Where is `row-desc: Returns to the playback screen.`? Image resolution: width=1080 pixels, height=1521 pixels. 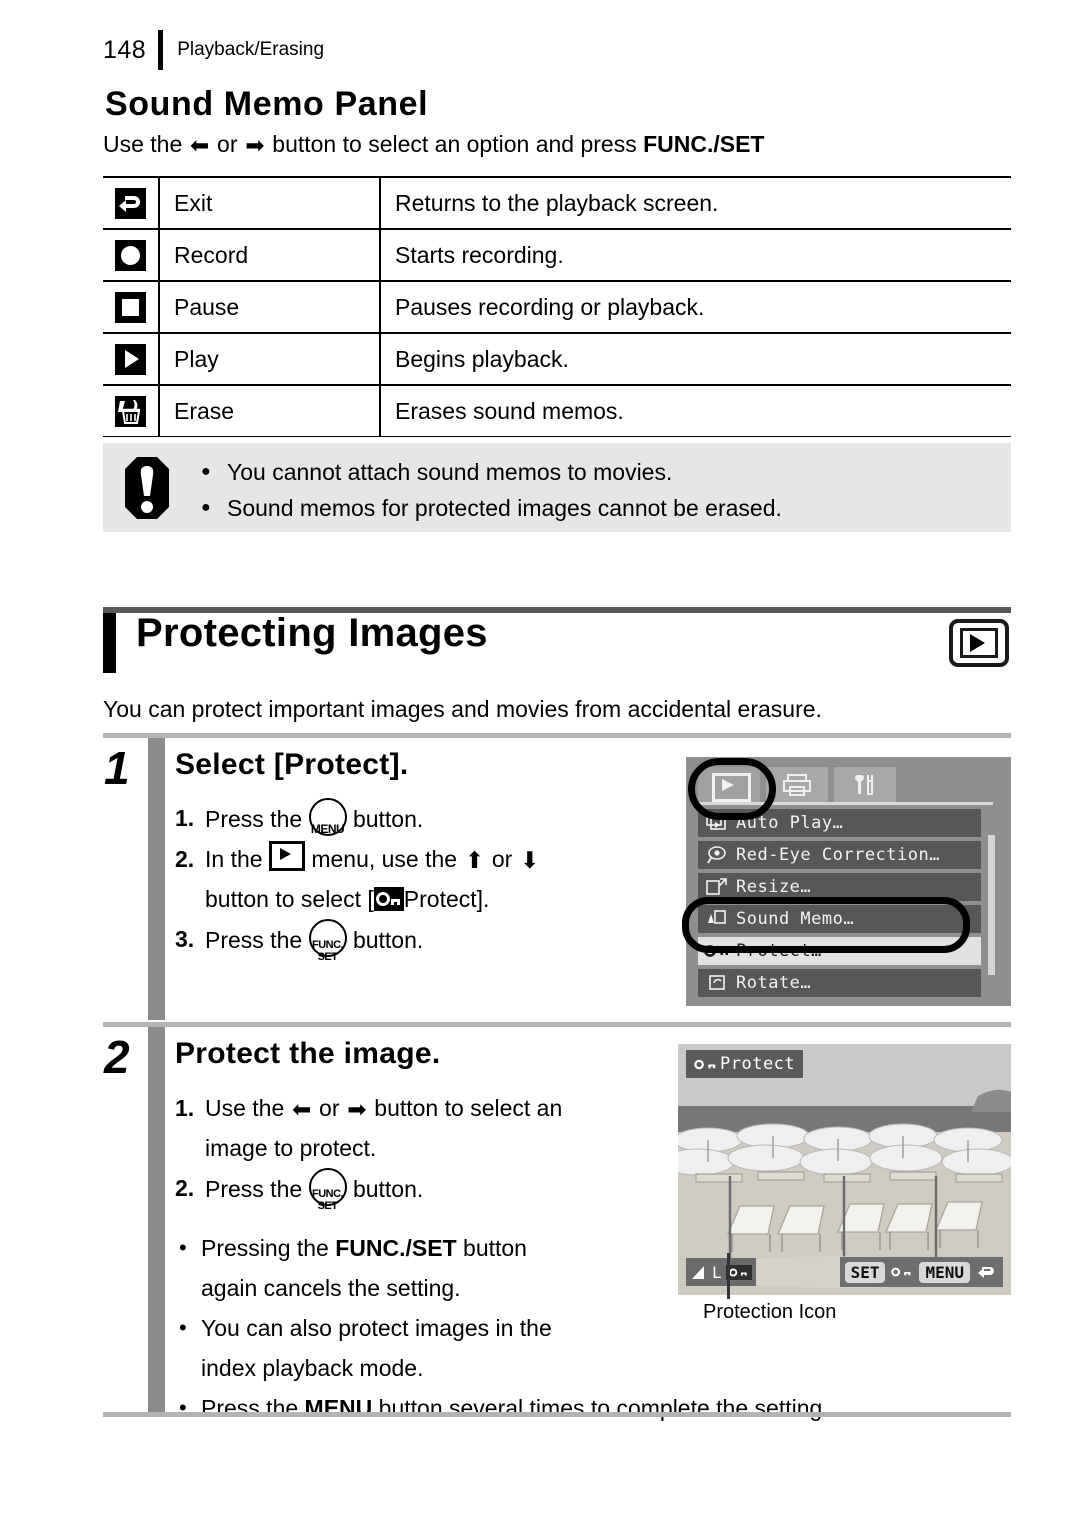 row-desc: Returns to the playback screen. is located at coordinates (695, 203).